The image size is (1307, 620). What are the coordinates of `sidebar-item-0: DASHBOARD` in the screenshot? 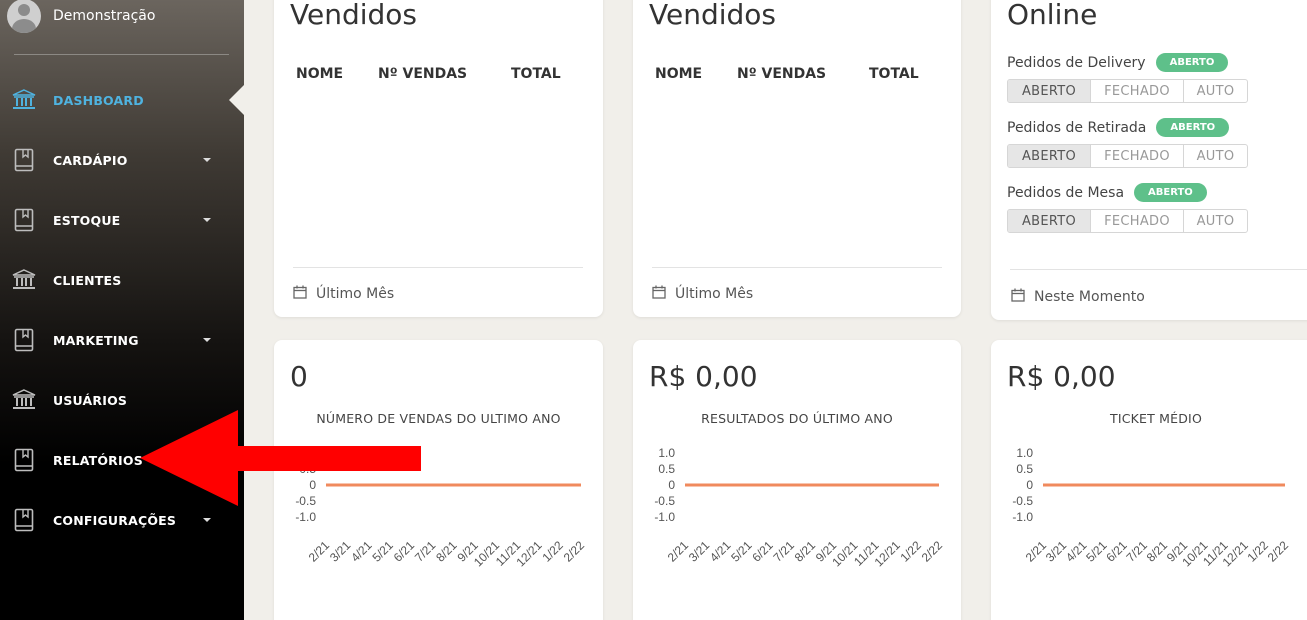 It's located at (122, 100).